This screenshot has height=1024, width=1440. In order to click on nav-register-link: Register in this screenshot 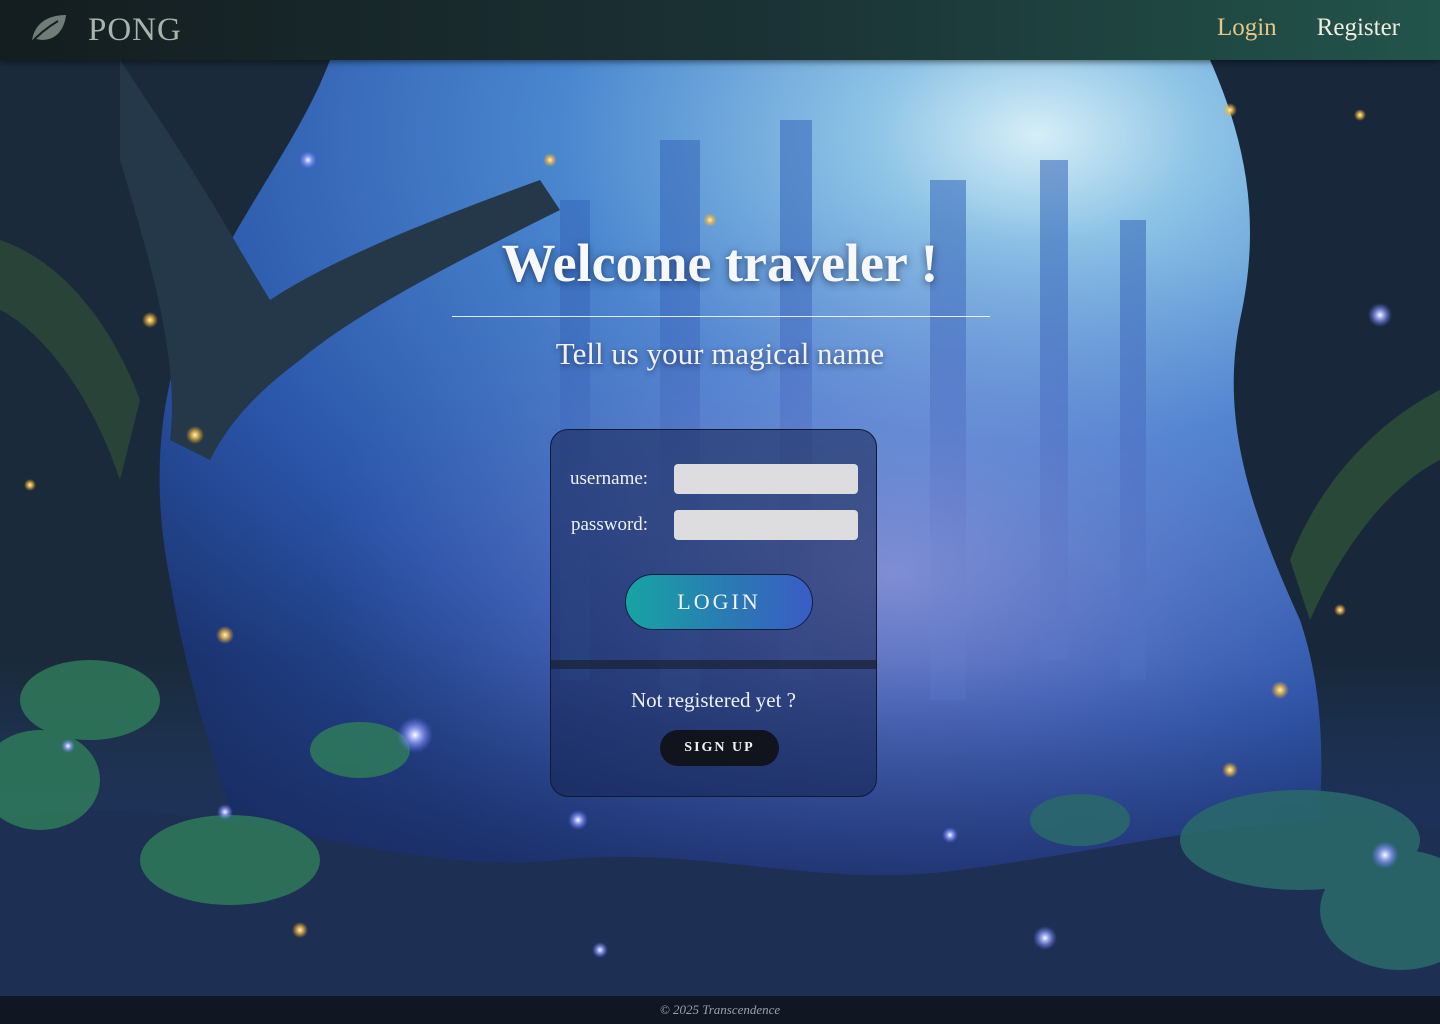, I will do `click(1358, 28)`.